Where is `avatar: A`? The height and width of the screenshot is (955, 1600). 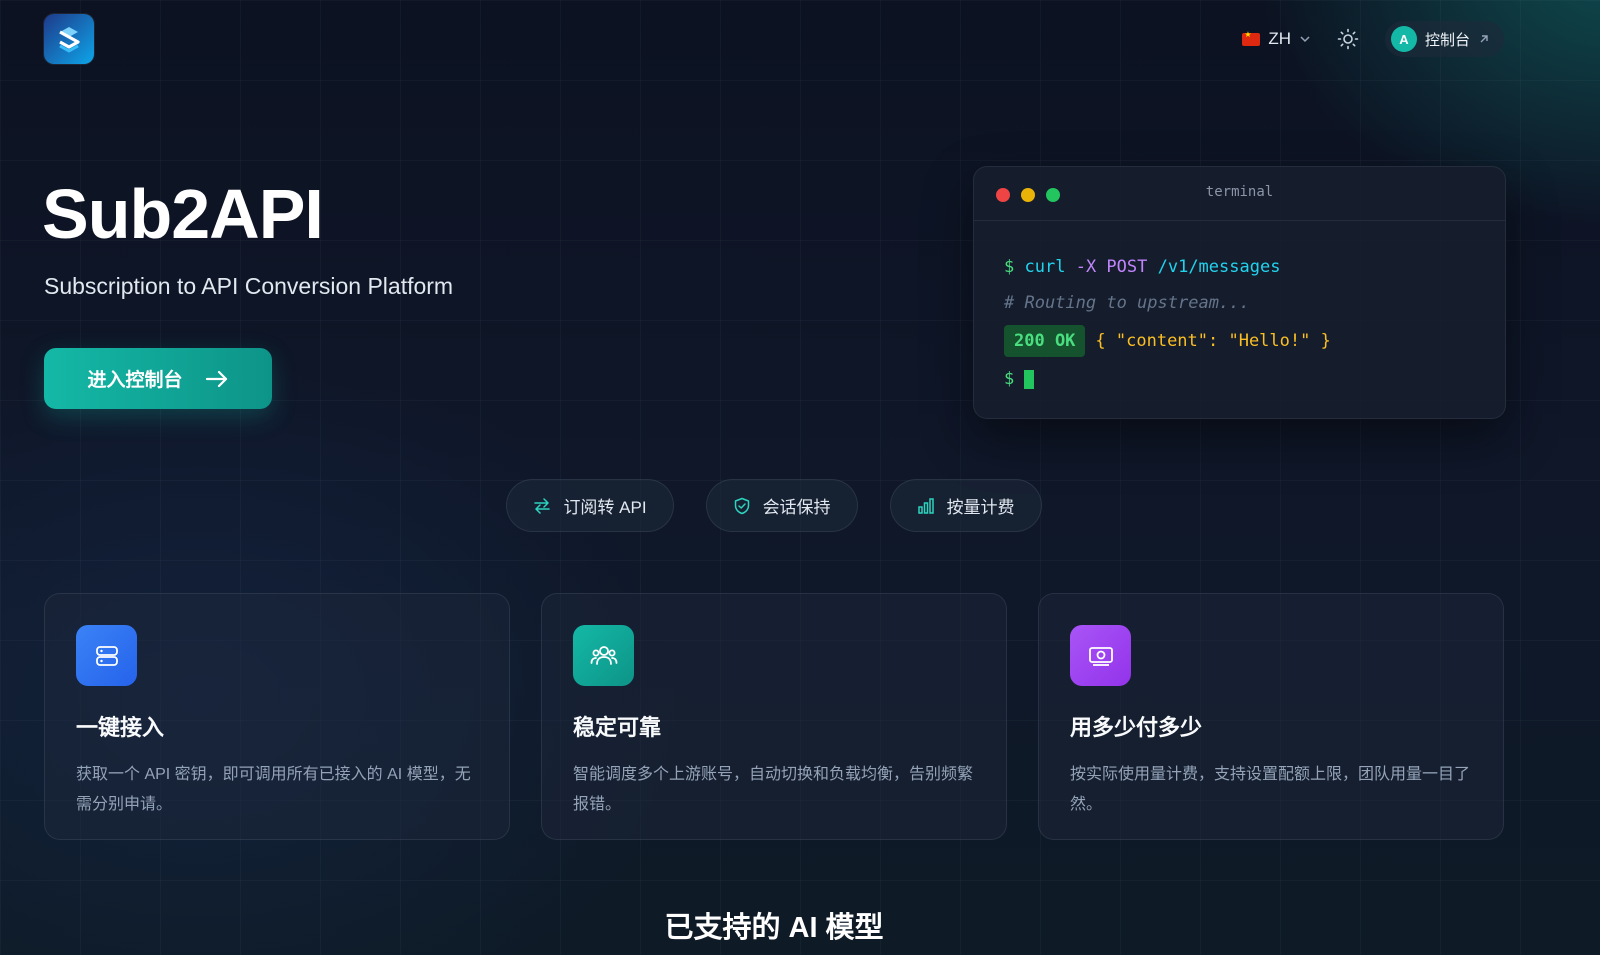
avatar: A is located at coordinates (1403, 39).